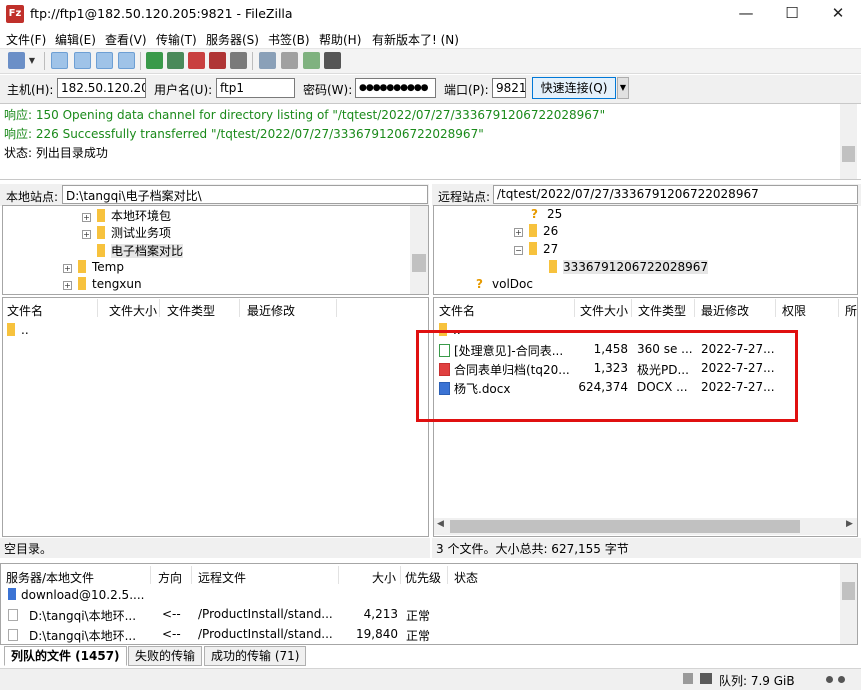 This screenshot has width=861, height=690. I want to click on scroll-left-icon: ◀, so click(440, 524).